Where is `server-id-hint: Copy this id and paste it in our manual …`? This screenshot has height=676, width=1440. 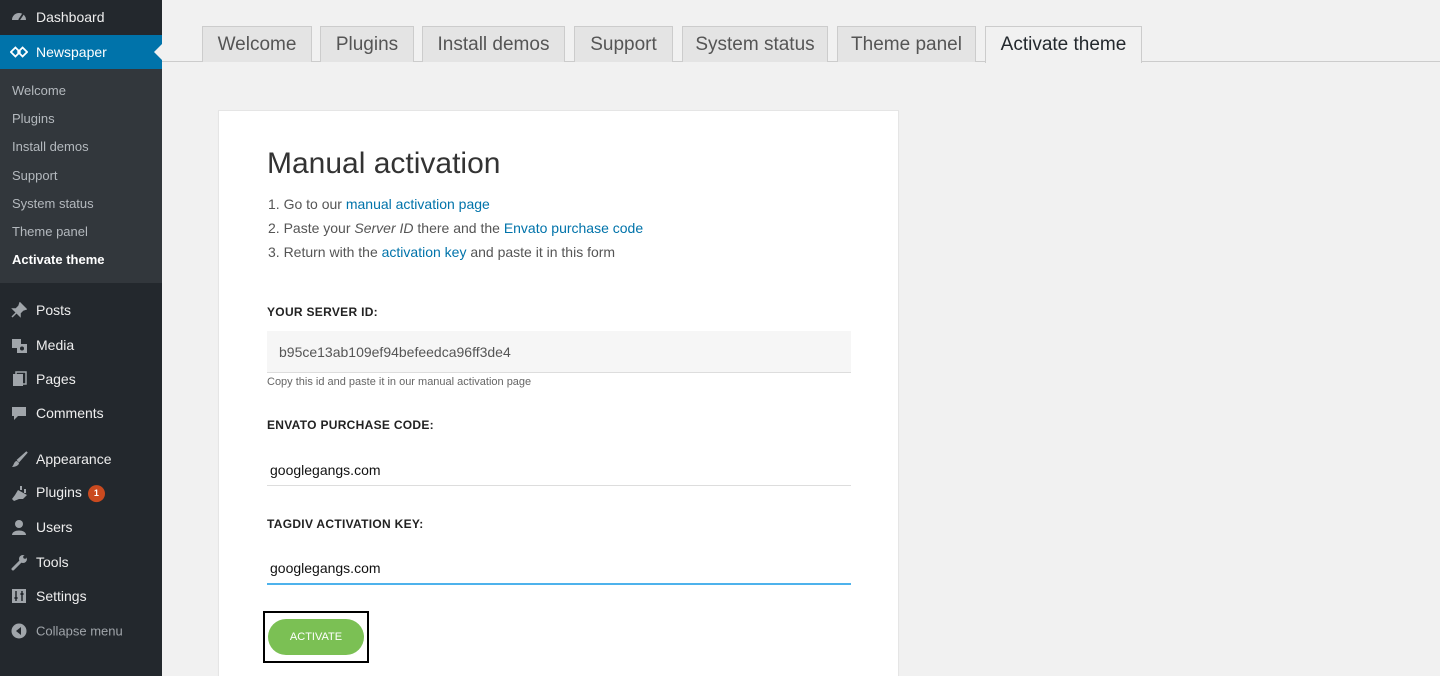 server-id-hint: Copy this id and paste it in our manual … is located at coordinates (399, 382).